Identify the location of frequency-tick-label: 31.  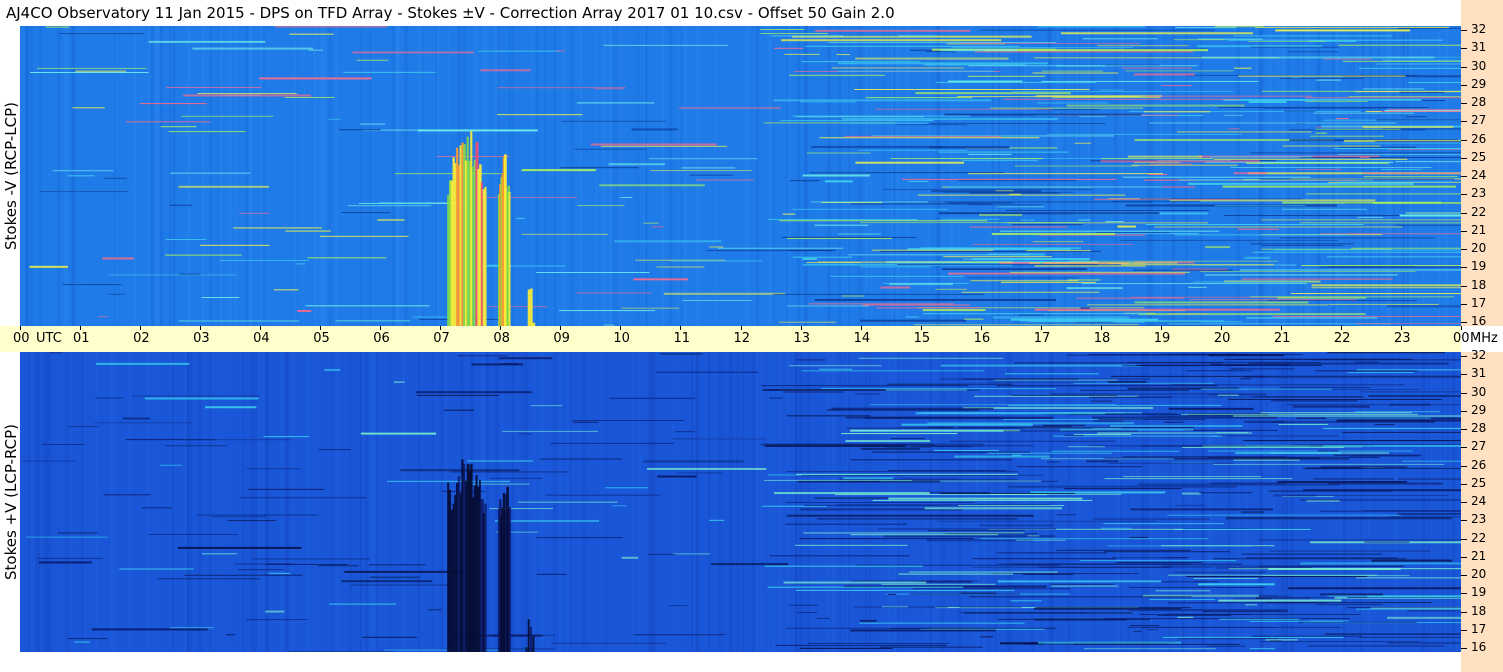
(1479, 47).